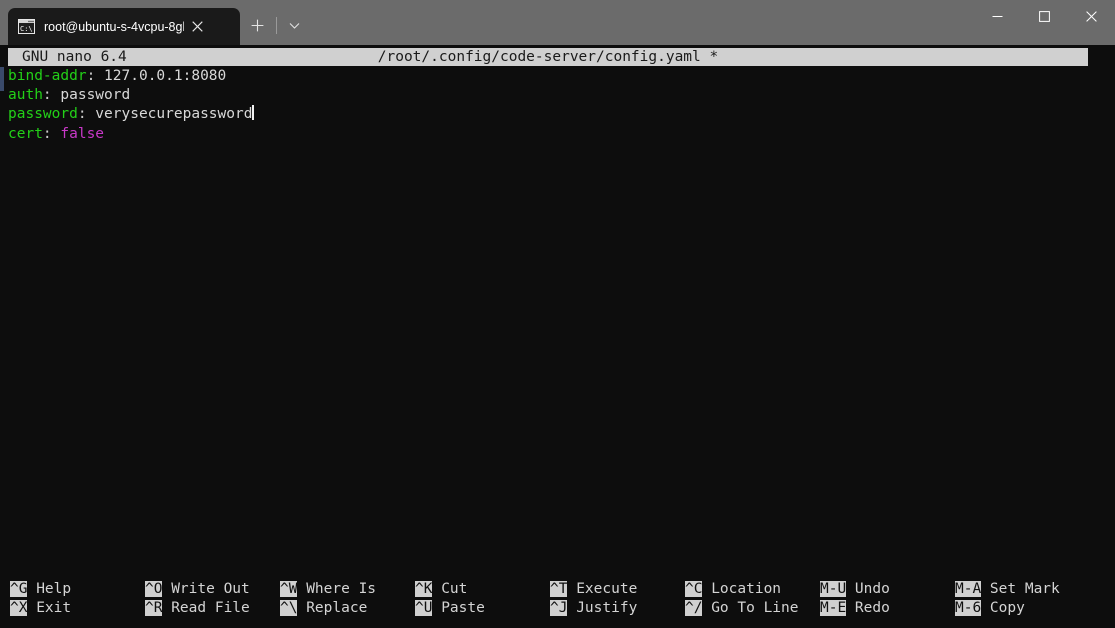 The width and height of the screenshot is (1115, 628). I want to click on shortcut-item: ^G Help, so click(40, 589).